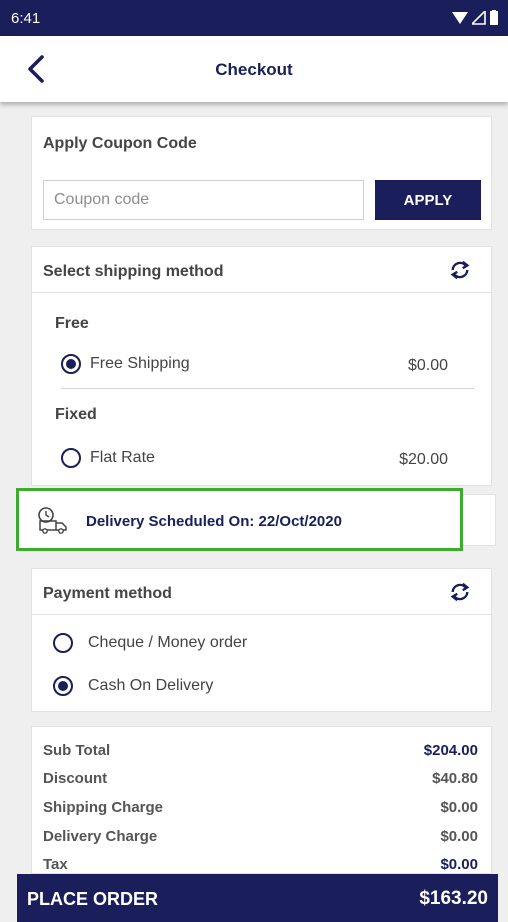  I want to click on shipping-option-flat-rate: Flat Rate, so click(108, 458).